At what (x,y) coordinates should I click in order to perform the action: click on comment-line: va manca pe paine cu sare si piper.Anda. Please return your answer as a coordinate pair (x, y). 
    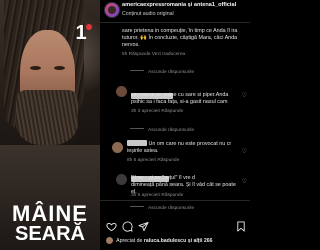
    Looking at the image, I should click on (180, 95).